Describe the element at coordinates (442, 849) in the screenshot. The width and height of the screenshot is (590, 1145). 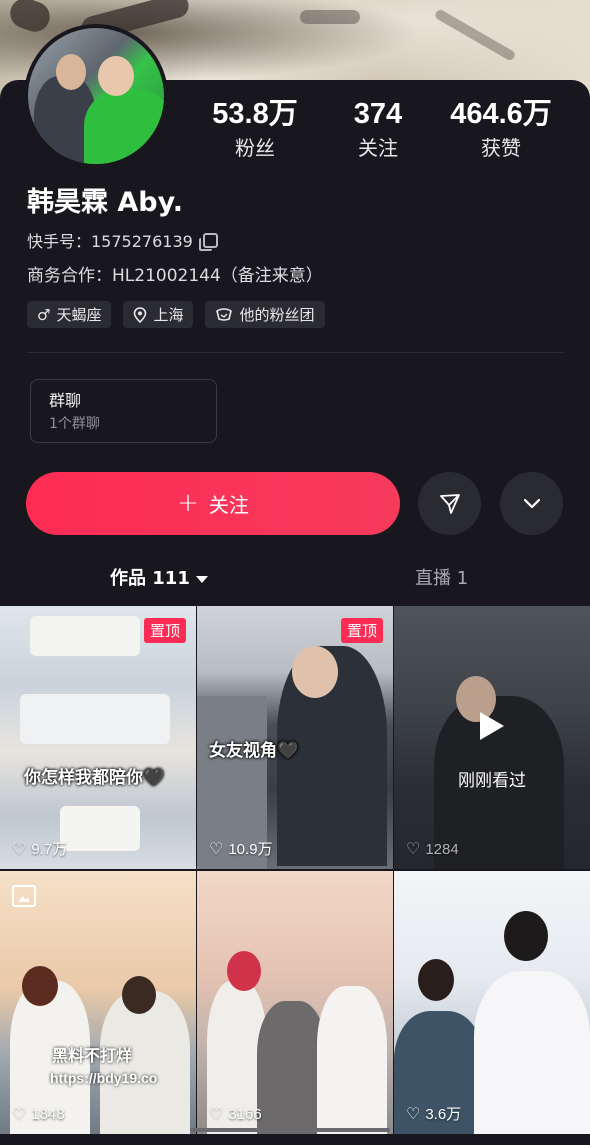
I see `likes-count: 1284` at that location.